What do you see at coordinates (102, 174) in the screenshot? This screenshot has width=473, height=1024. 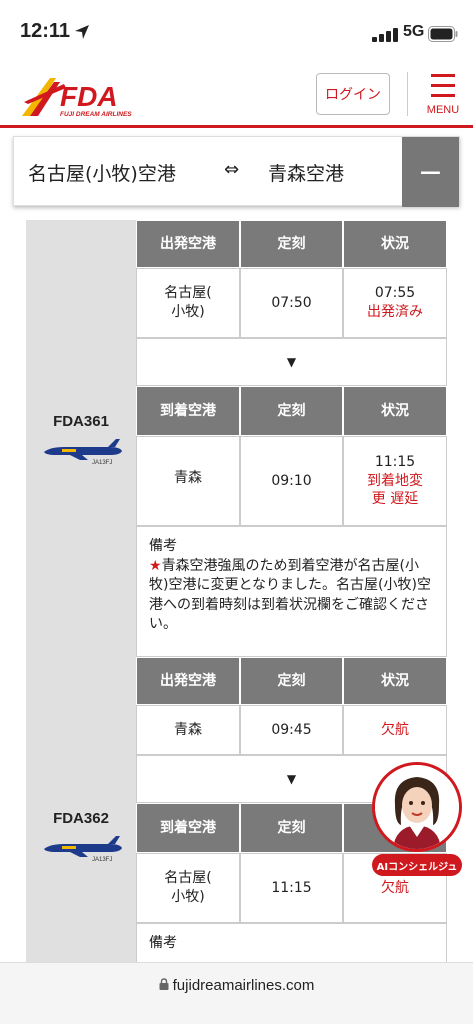 I see `route-from: 名古屋(小牧)空港` at bounding box center [102, 174].